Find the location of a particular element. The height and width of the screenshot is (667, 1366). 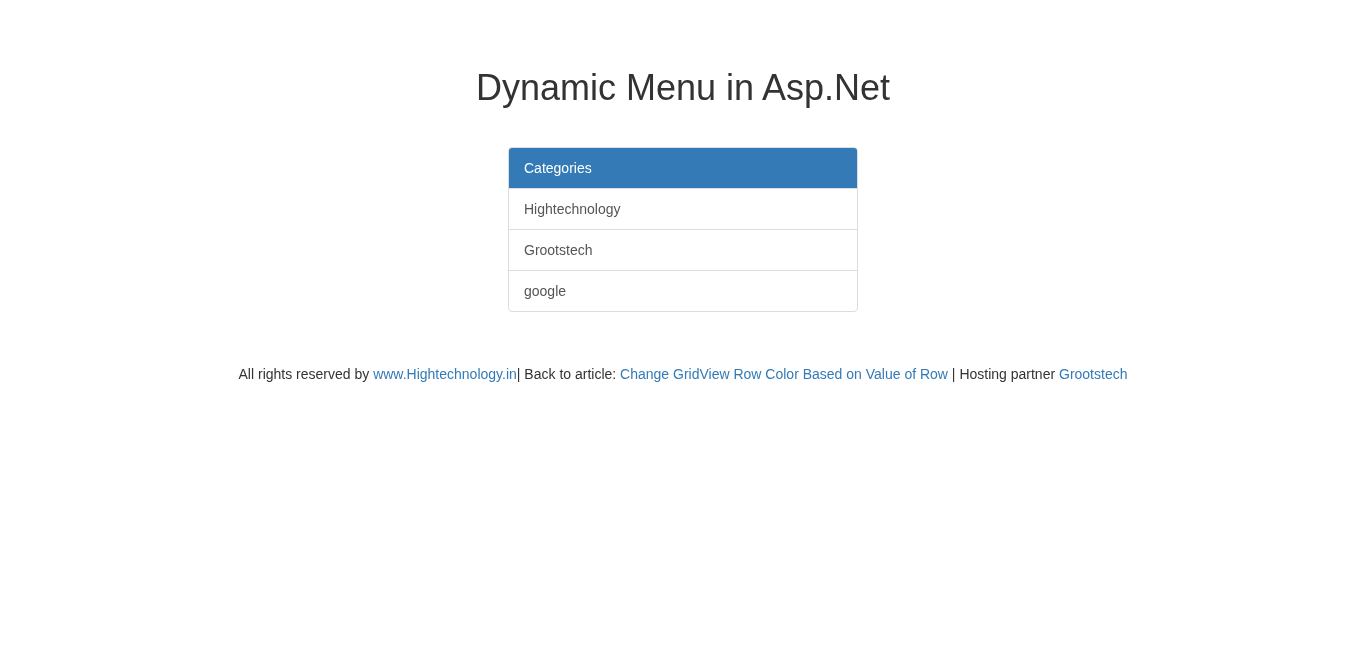

footer-link: Grootstech is located at coordinates (1093, 373).